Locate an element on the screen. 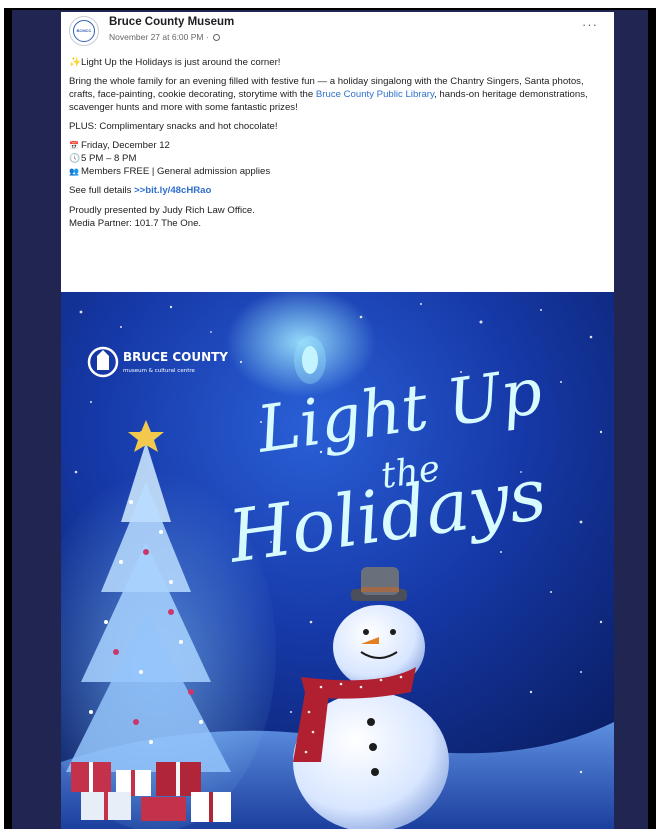  media-partner: Media Partner: 101.7 The One. is located at coordinates (135, 223).